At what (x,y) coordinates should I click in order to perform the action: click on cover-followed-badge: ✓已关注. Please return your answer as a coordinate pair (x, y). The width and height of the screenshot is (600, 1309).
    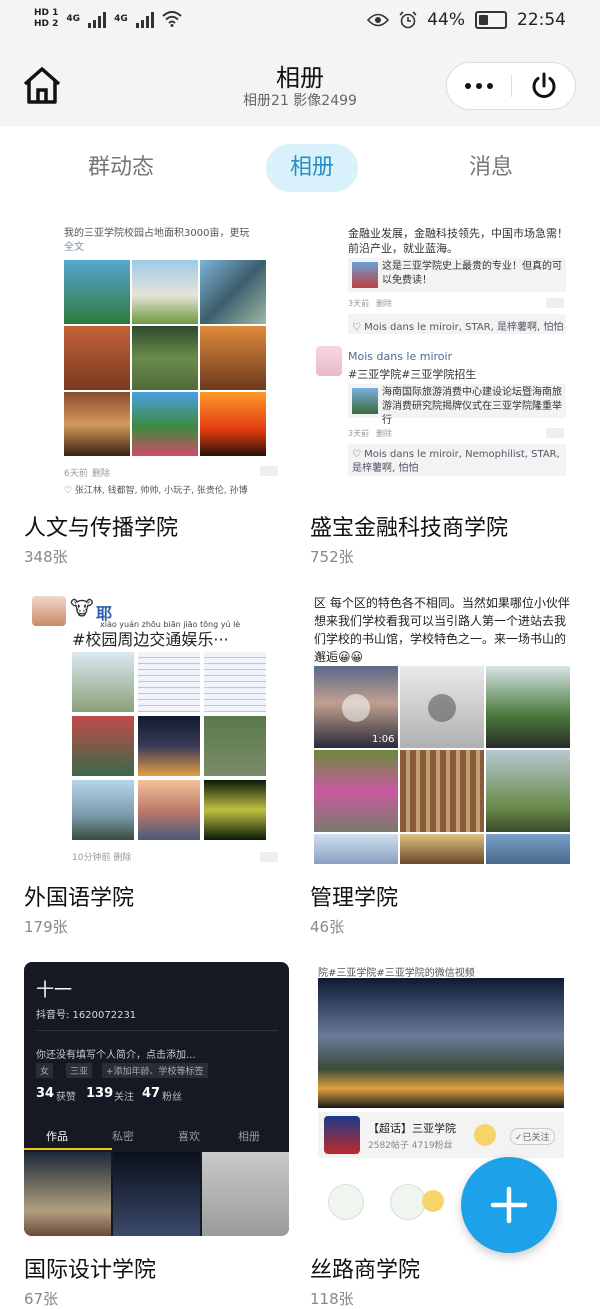
    Looking at the image, I should click on (532, 1136).